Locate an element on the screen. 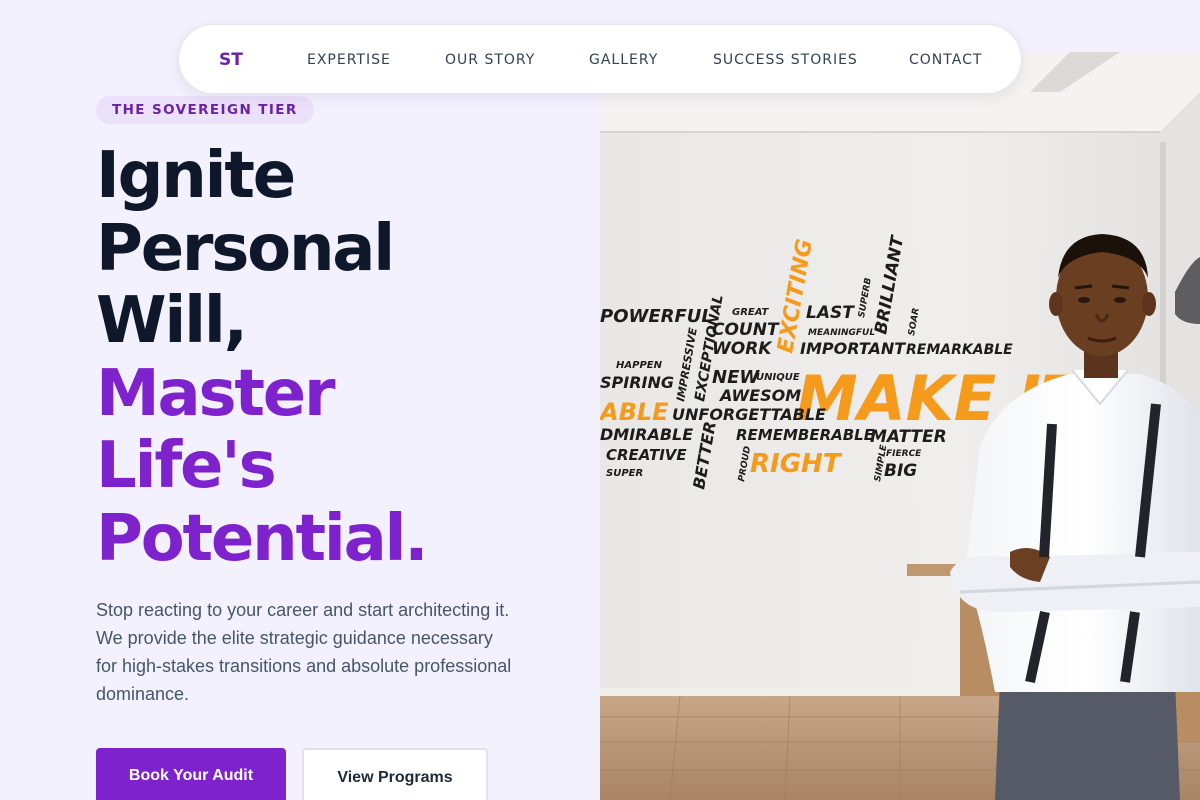  wall-word: GREAT is located at coordinates (751, 312).